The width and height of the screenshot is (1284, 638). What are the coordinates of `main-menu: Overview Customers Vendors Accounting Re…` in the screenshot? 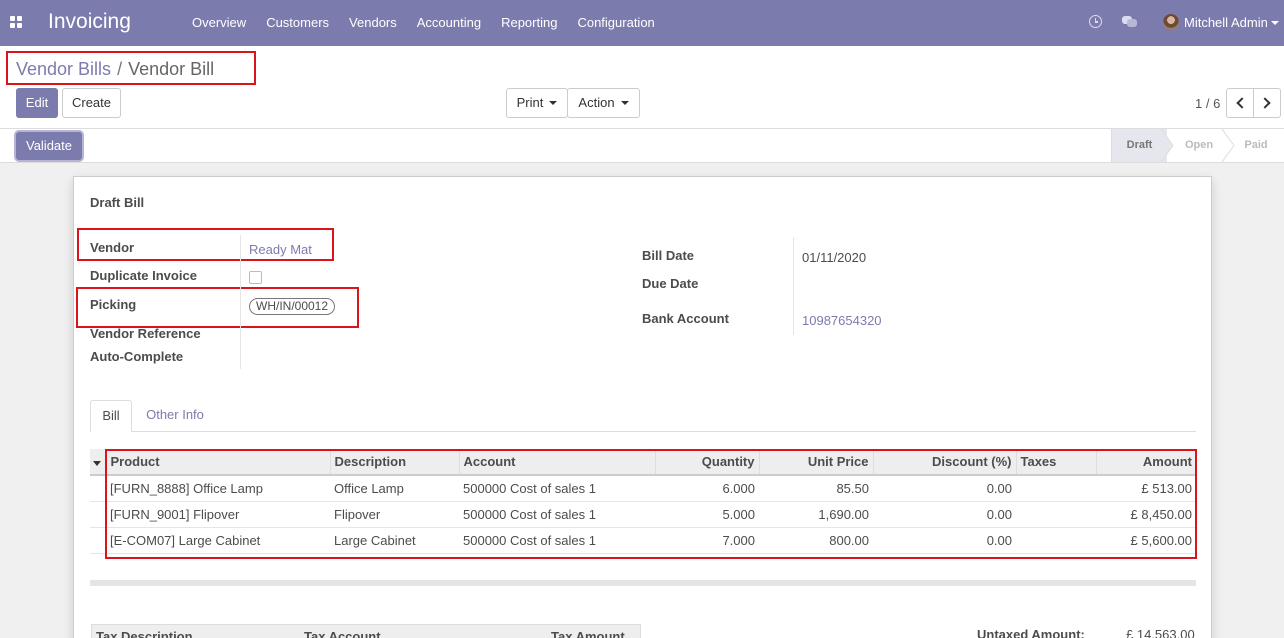 It's located at (433, 22).